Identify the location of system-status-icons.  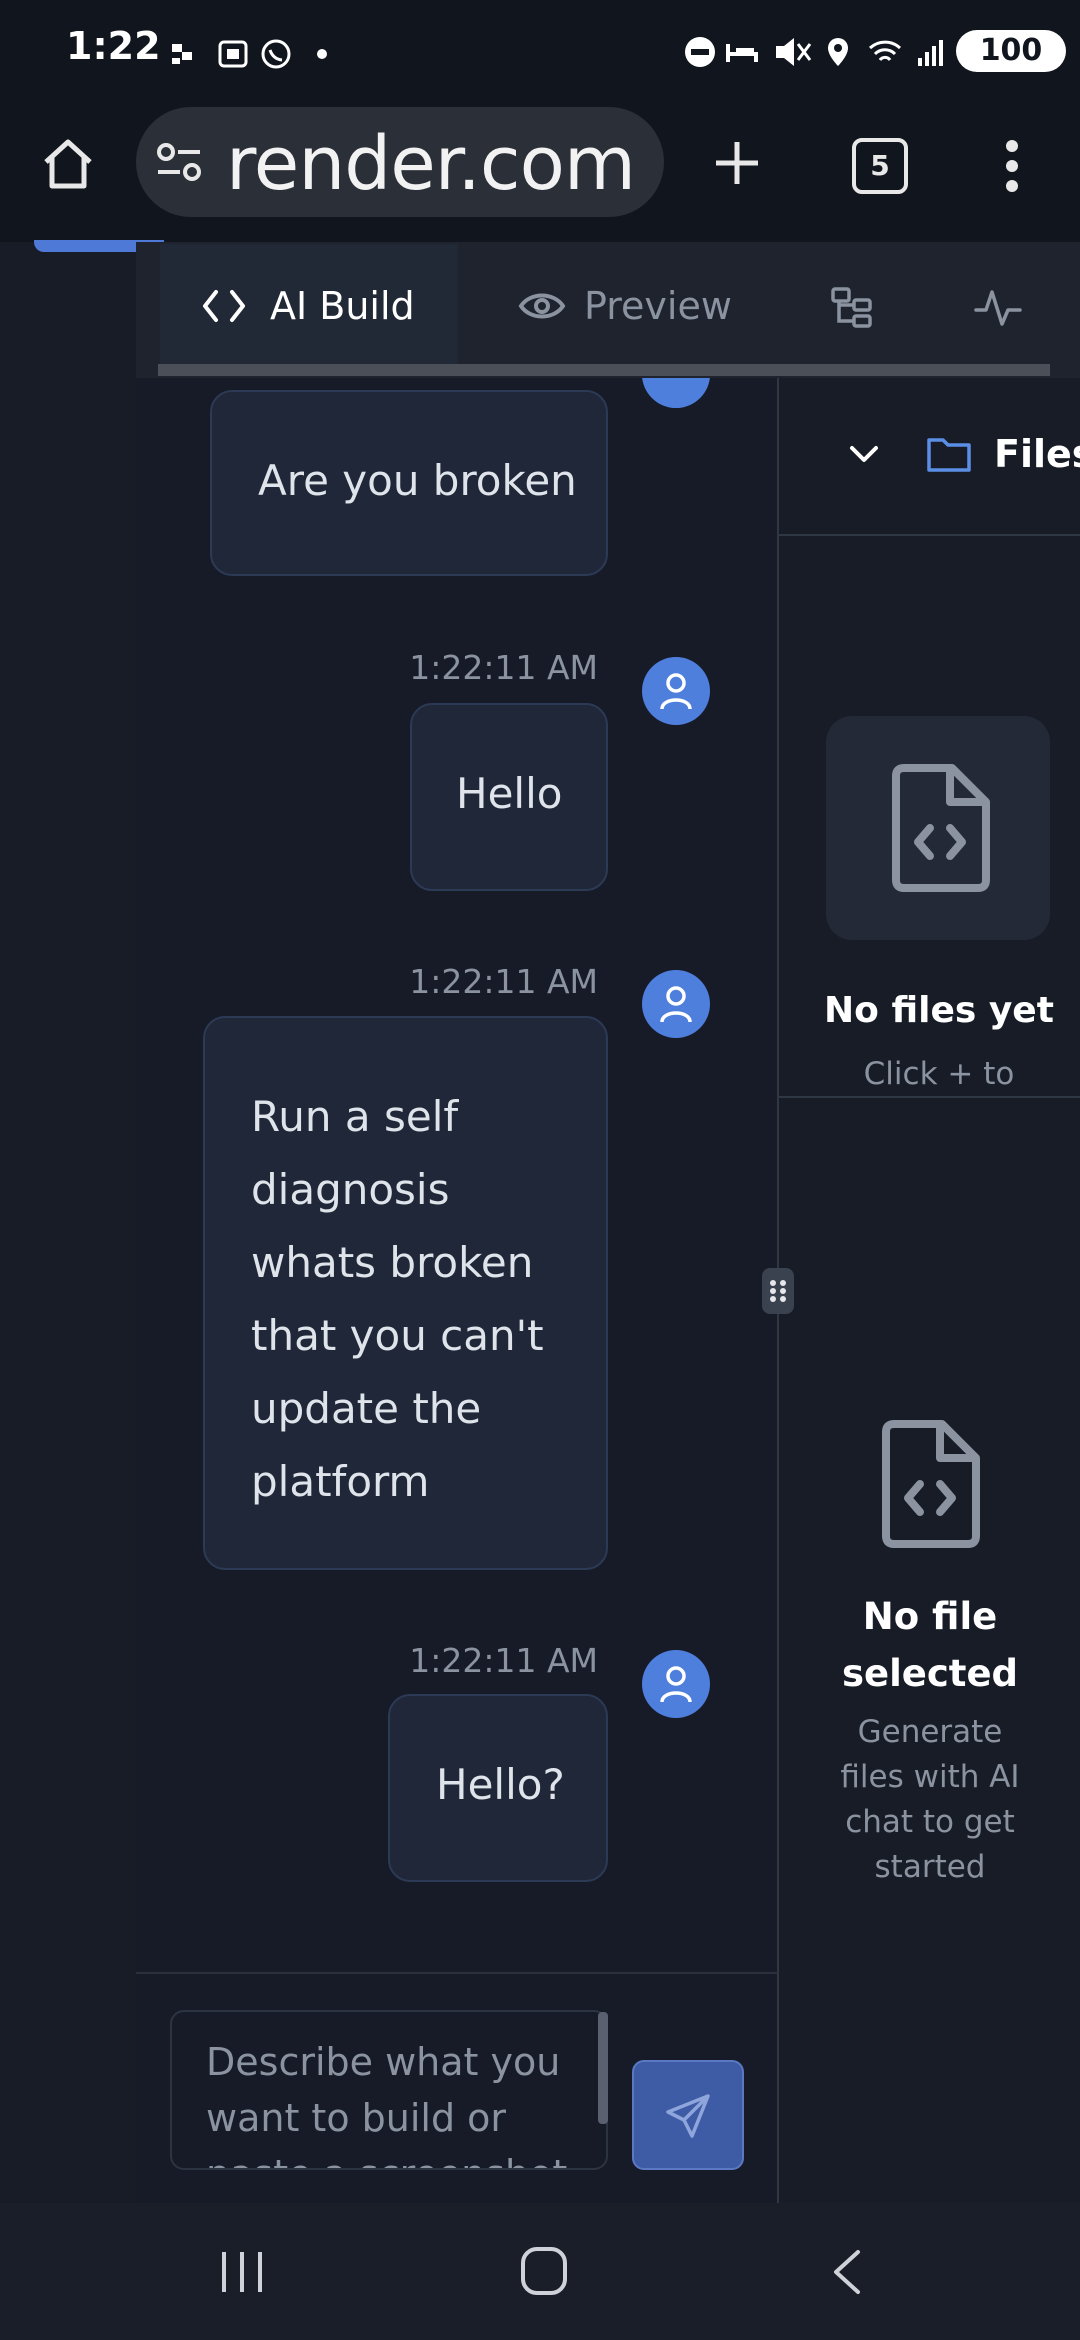
(815, 52).